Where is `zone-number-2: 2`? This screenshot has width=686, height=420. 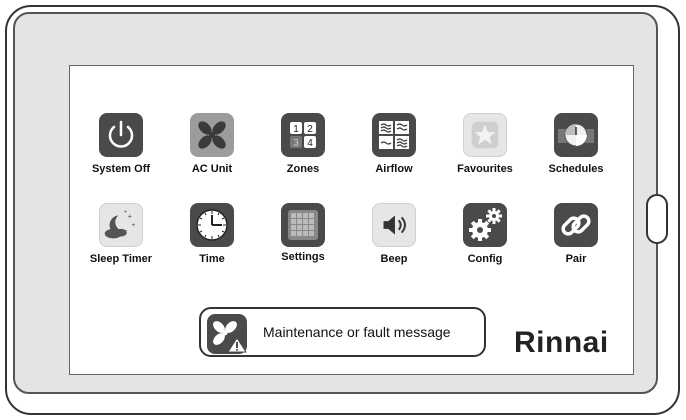 zone-number-2: 2 is located at coordinates (310, 129).